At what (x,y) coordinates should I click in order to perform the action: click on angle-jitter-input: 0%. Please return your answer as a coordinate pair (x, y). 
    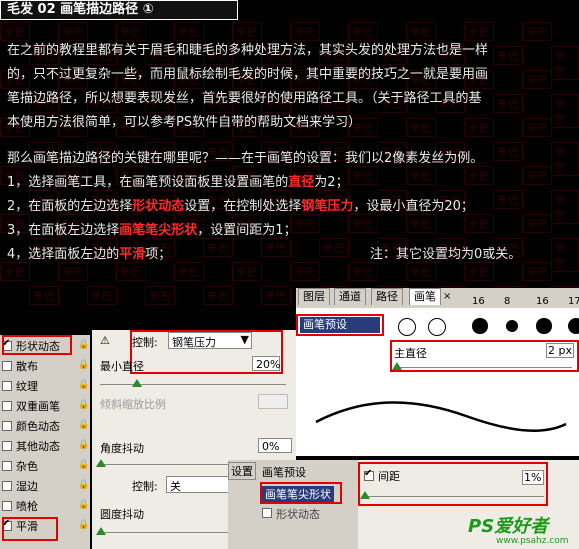
    Looking at the image, I should click on (275, 445).